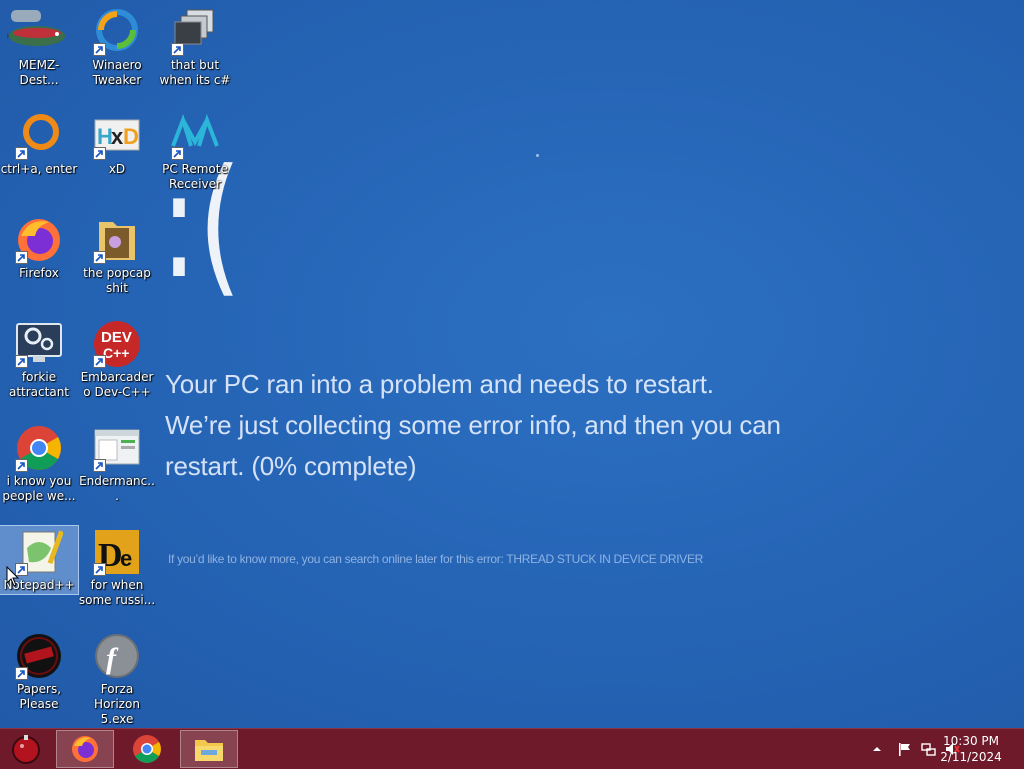  Describe the element at coordinates (904, 749) in the screenshot. I see `action-center-flag-icon` at that location.